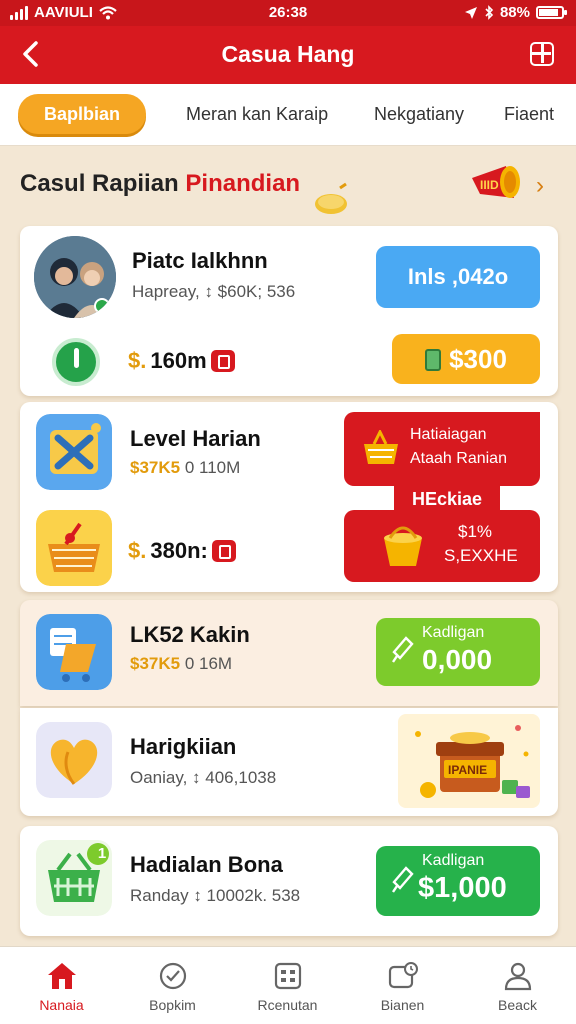 This screenshot has width=576, height=1024. I want to click on nav-label: Nanaia, so click(61, 1005).